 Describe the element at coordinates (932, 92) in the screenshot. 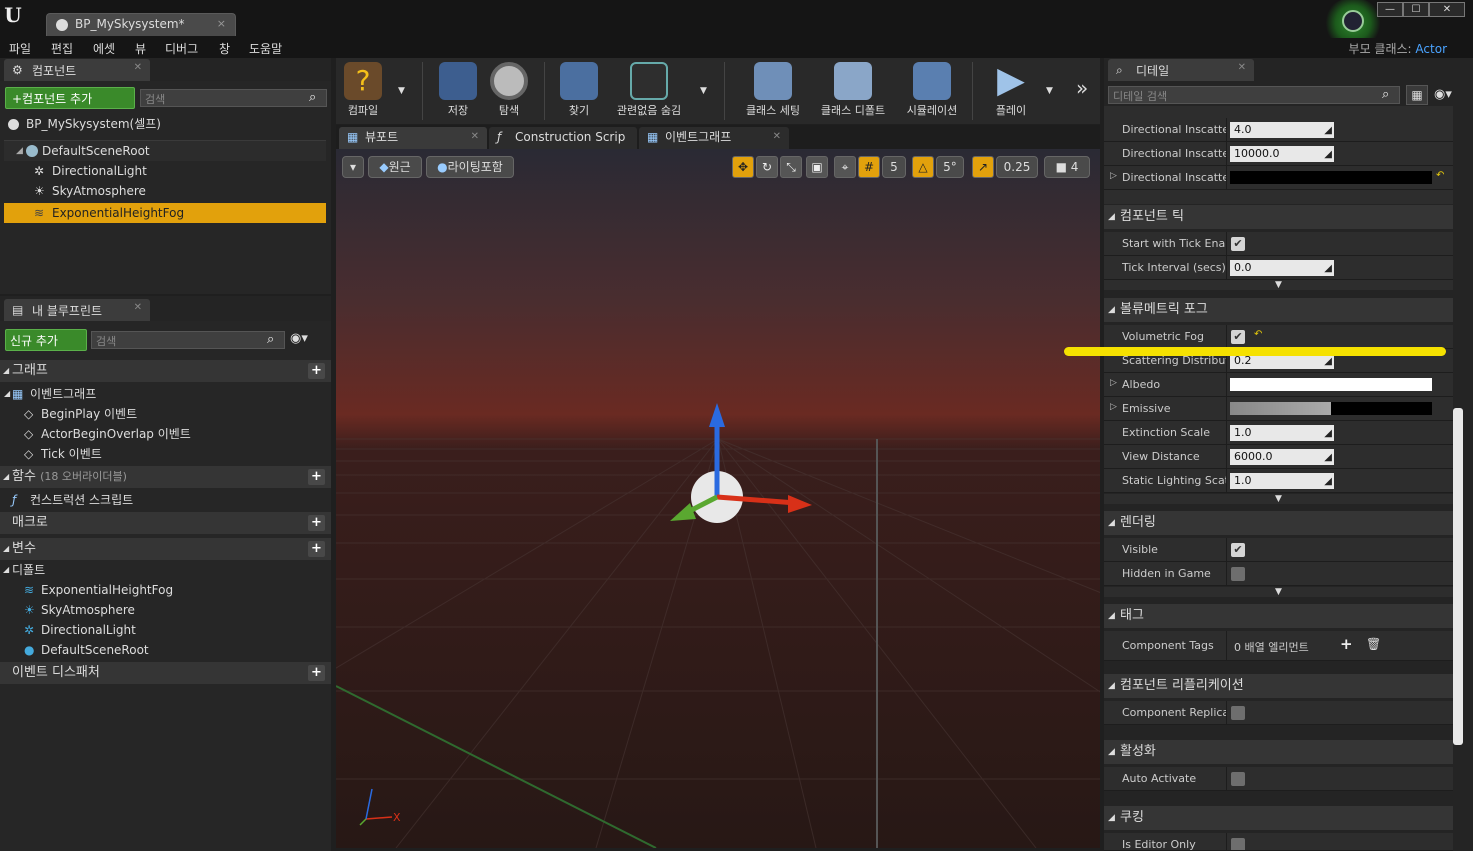

I see `simulate-button: 시뮬레이션` at that location.